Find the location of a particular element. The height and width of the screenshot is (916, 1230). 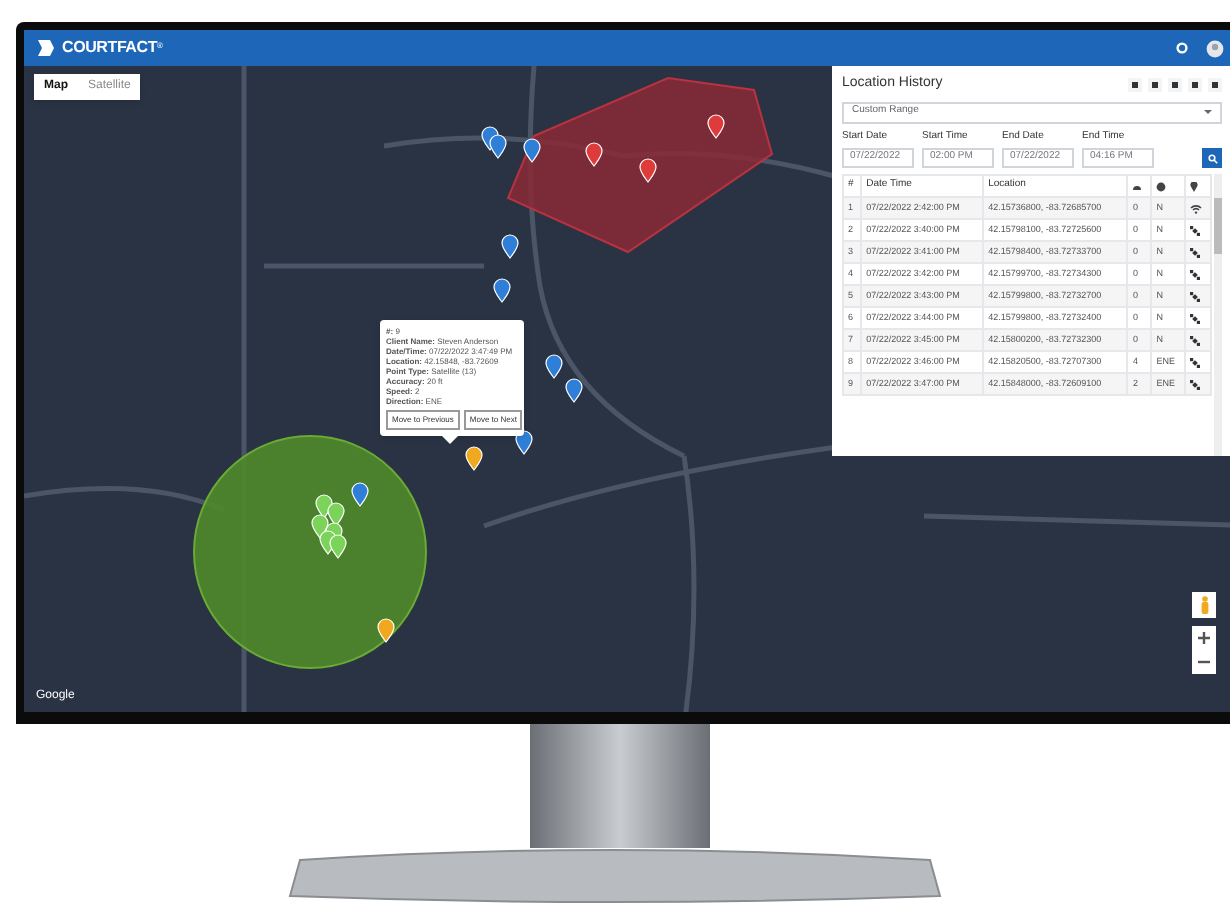

wifi-icon is located at coordinates (1196, 208).